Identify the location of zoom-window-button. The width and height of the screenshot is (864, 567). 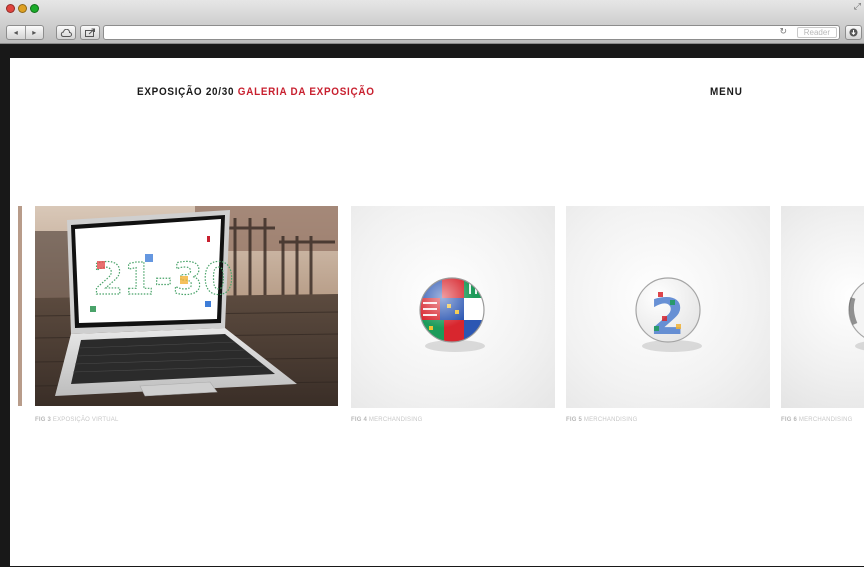
(34, 8).